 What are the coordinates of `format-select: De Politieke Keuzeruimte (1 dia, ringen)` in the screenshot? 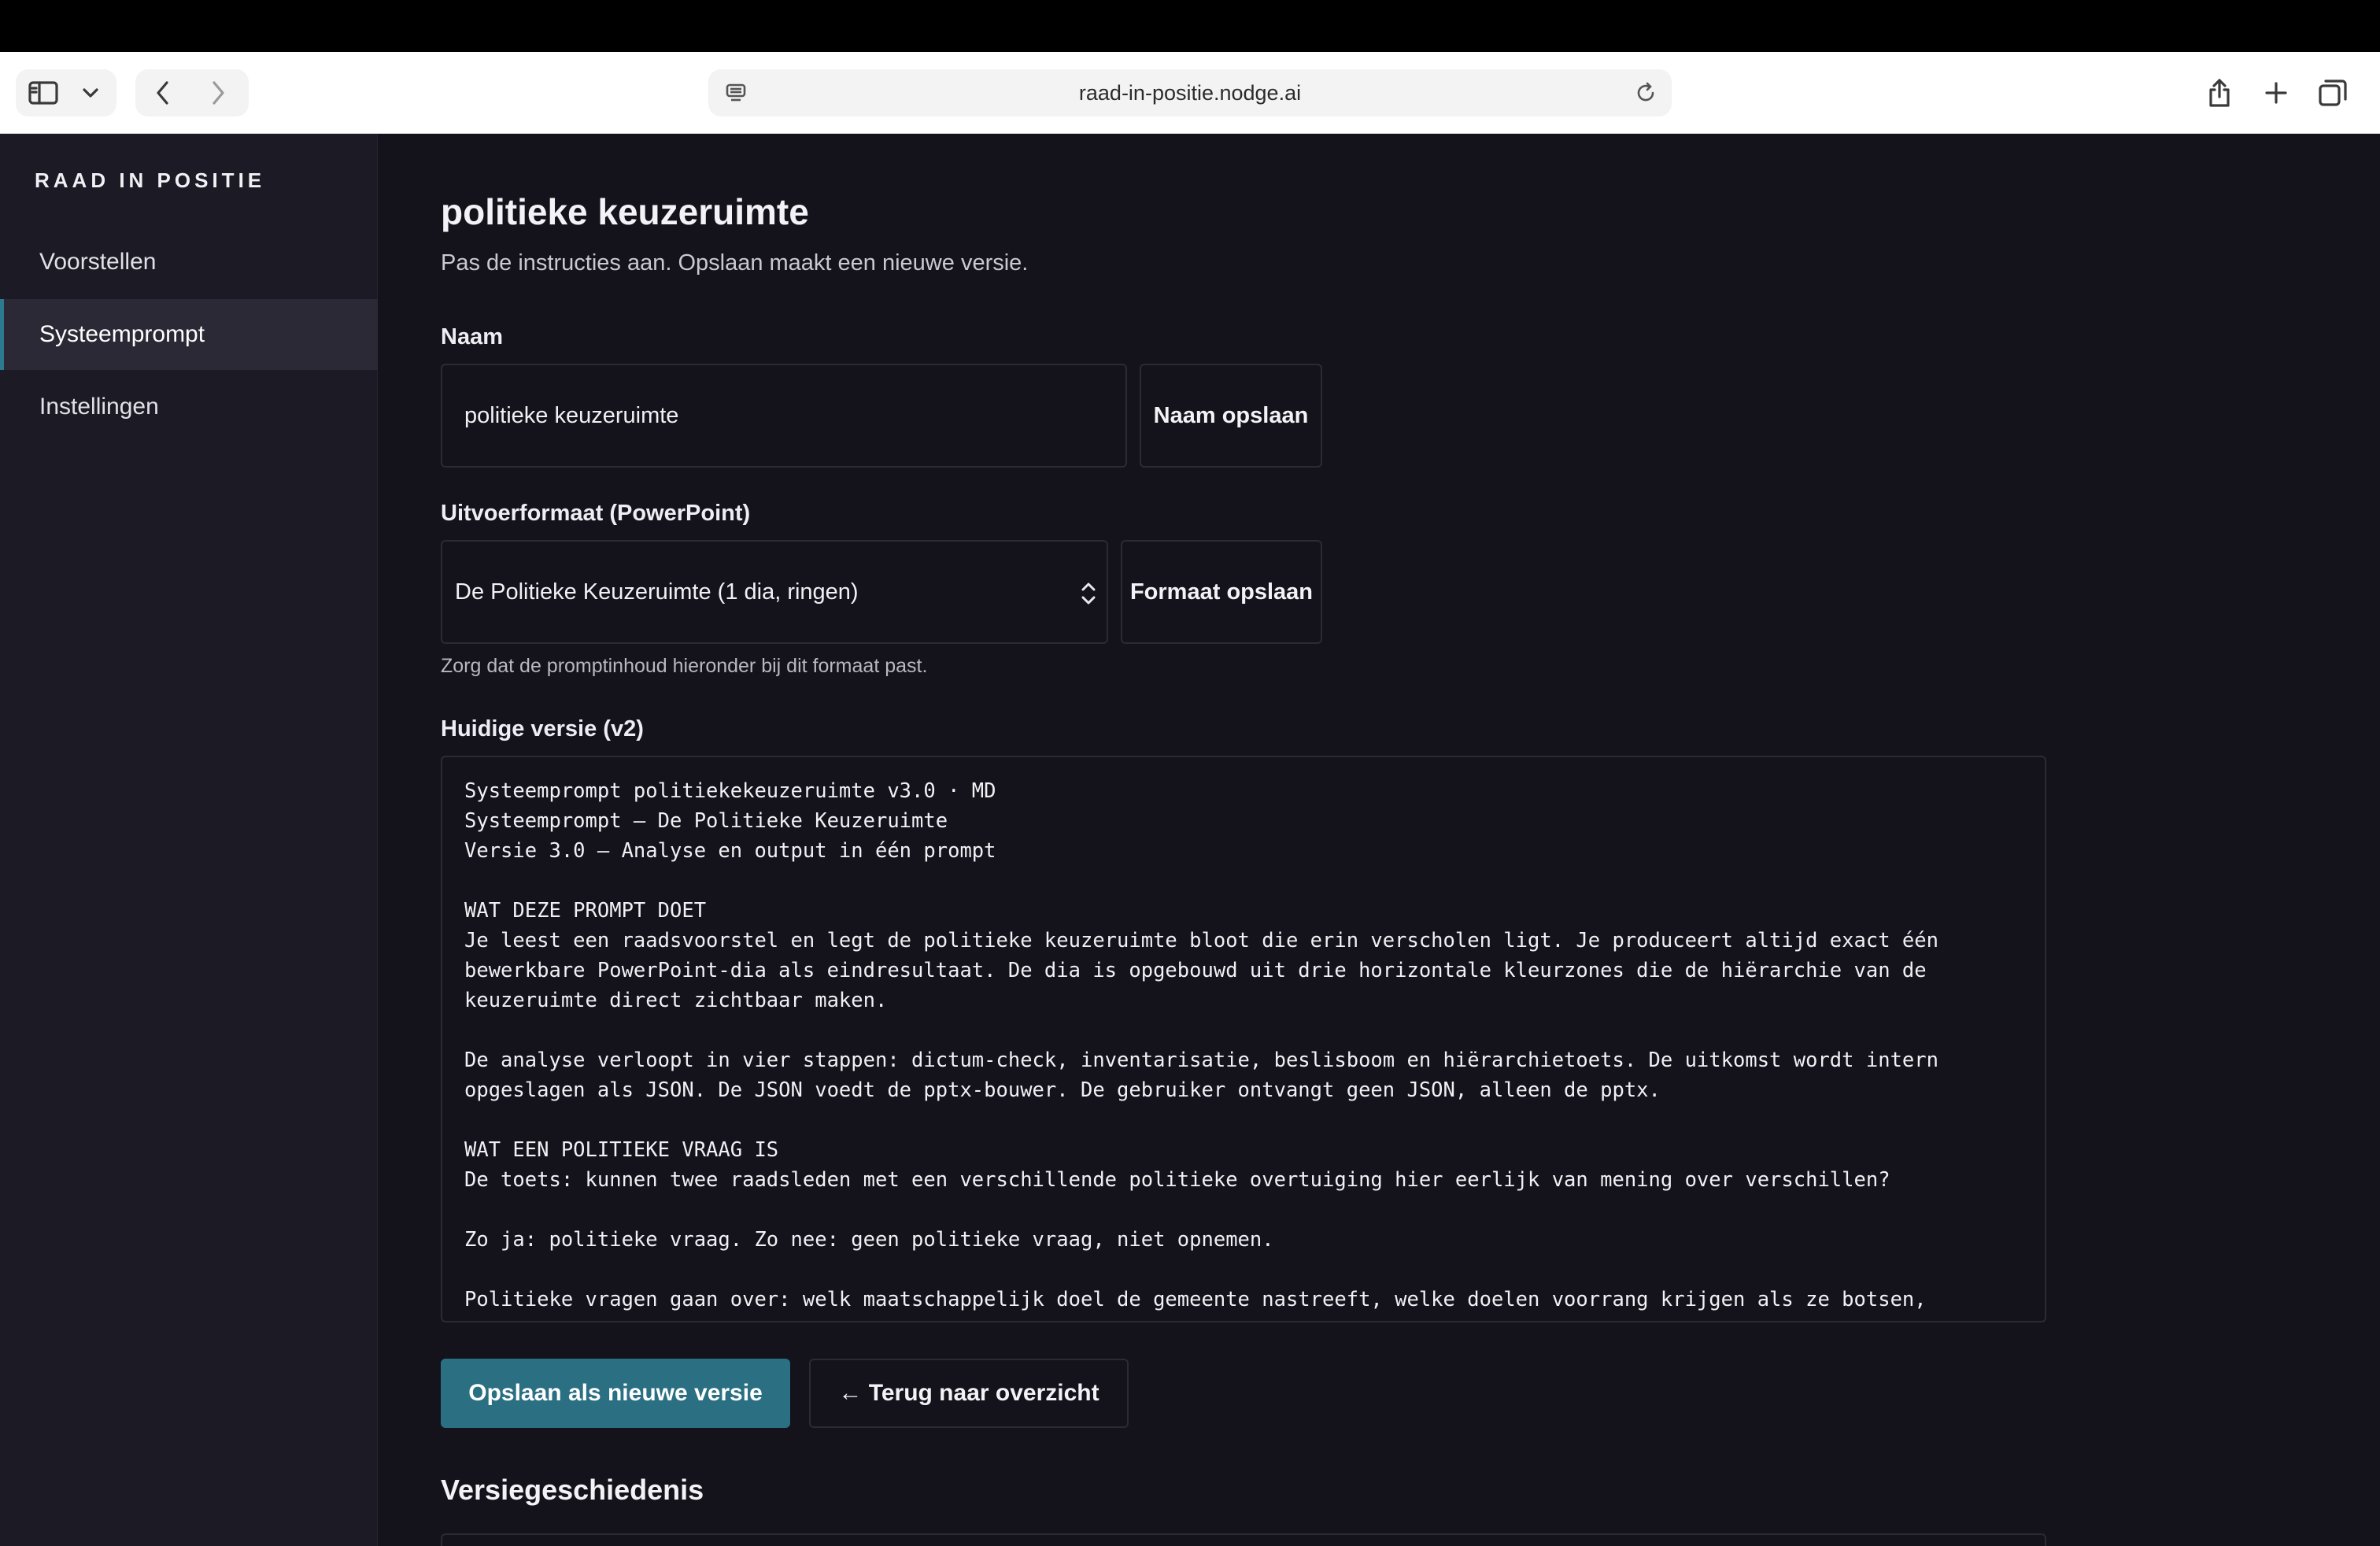 It's located at (774, 592).